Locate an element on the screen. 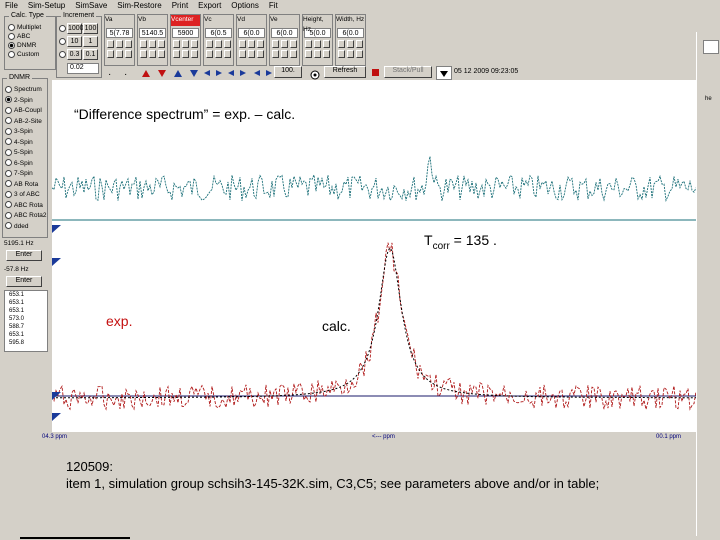  increment-field: 0.02 is located at coordinates (83, 68).